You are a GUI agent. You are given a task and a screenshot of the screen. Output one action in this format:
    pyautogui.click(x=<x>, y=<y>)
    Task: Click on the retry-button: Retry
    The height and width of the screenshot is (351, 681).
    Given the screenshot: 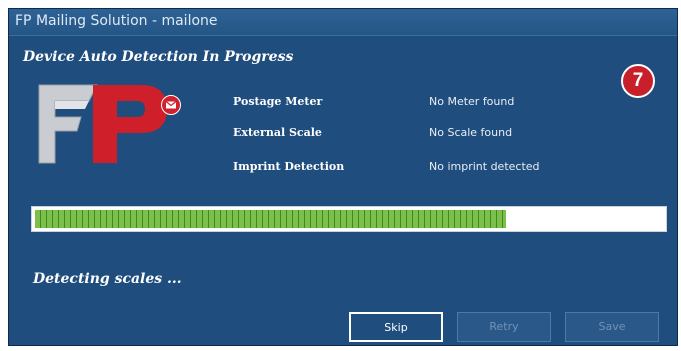 What is the action you would take?
    pyautogui.click(x=504, y=327)
    